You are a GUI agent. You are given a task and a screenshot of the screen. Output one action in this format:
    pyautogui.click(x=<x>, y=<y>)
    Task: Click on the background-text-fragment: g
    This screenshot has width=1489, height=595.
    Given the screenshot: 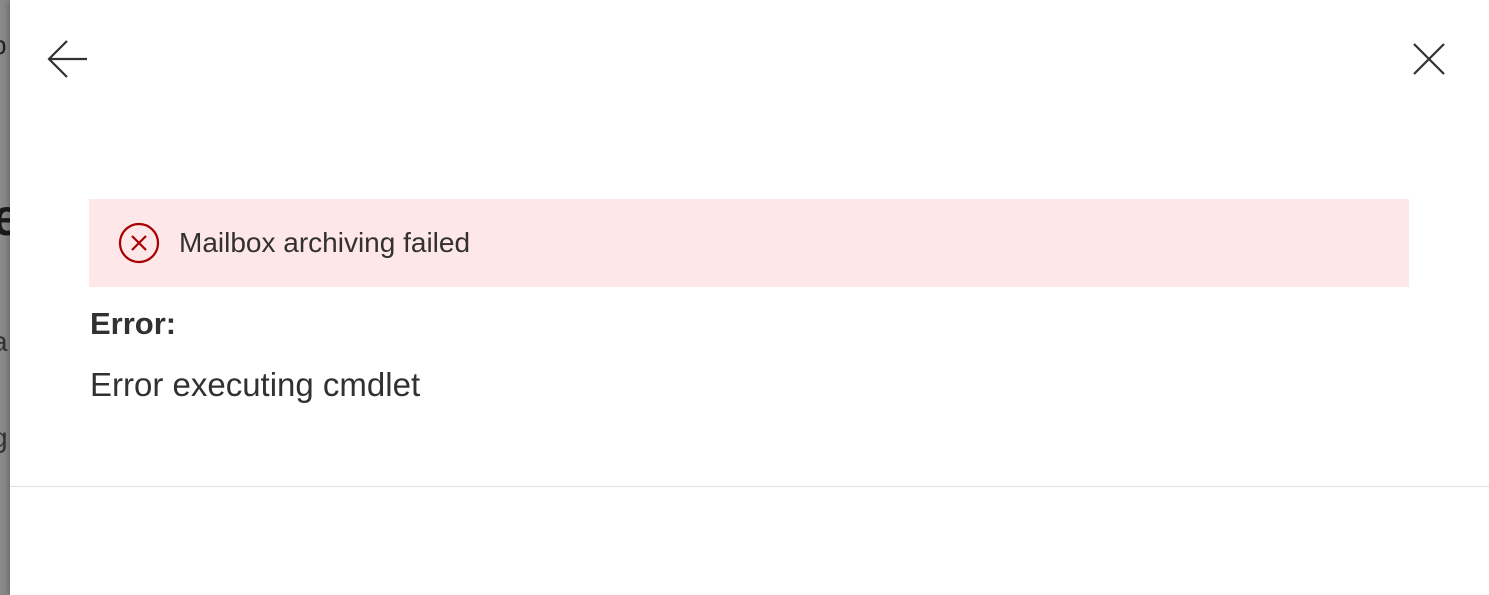 What is the action you would take?
    pyautogui.click(x=4, y=438)
    